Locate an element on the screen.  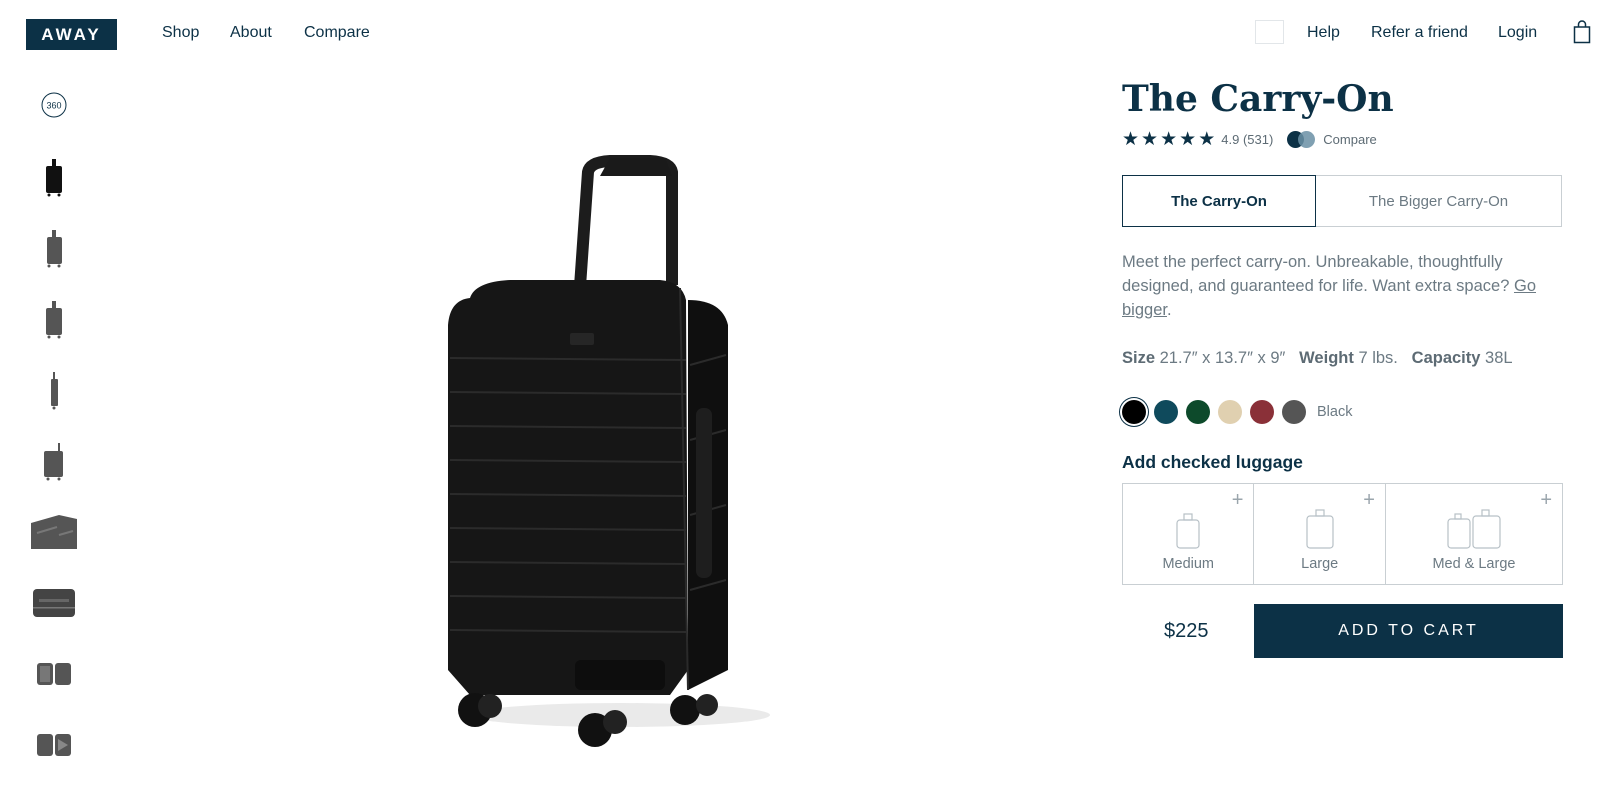
weight-label: Weight is located at coordinates (1326, 358).